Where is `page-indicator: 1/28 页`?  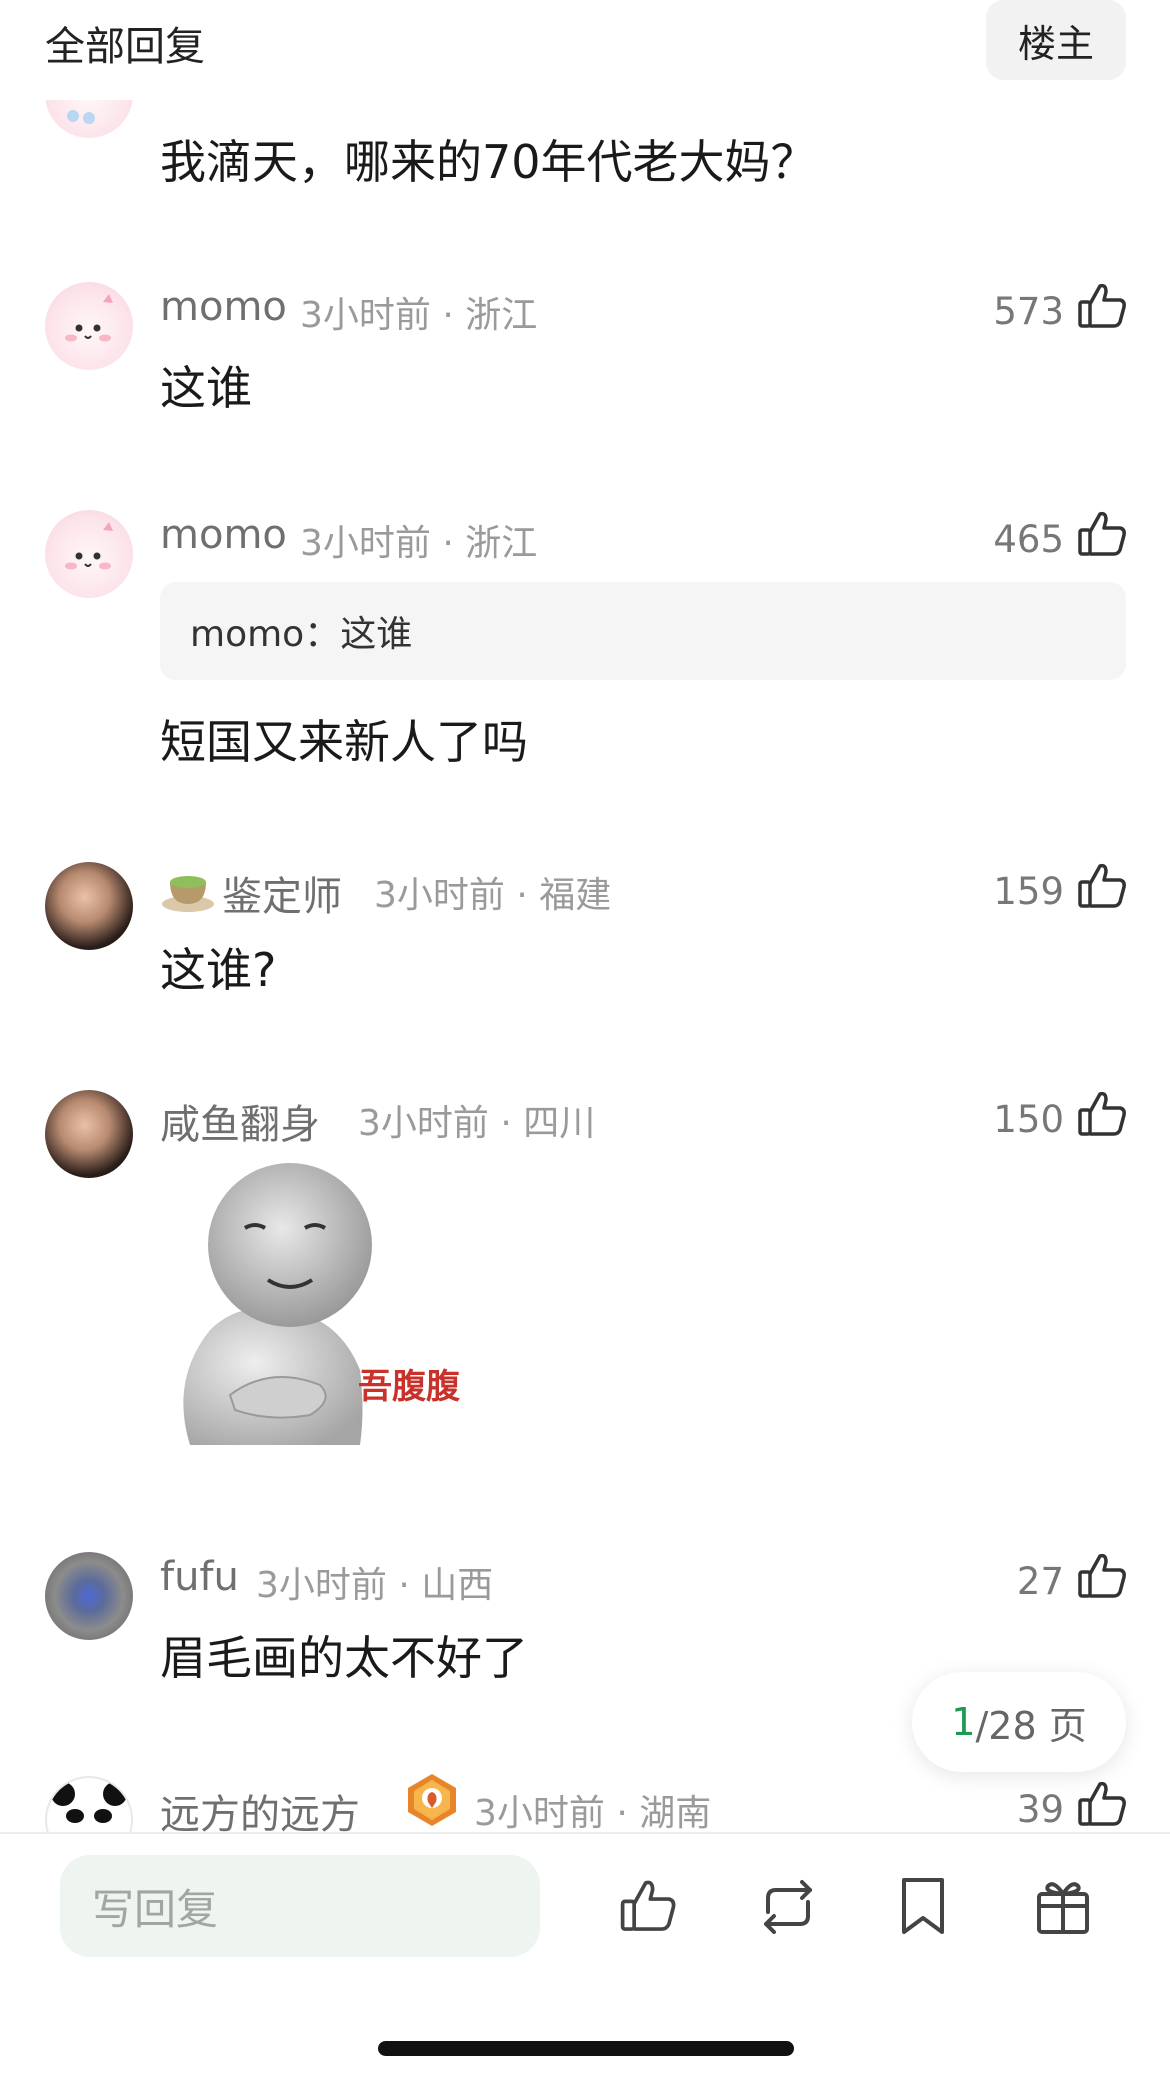 page-indicator: 1/28 页 is located at coordinates (1019, 1722).